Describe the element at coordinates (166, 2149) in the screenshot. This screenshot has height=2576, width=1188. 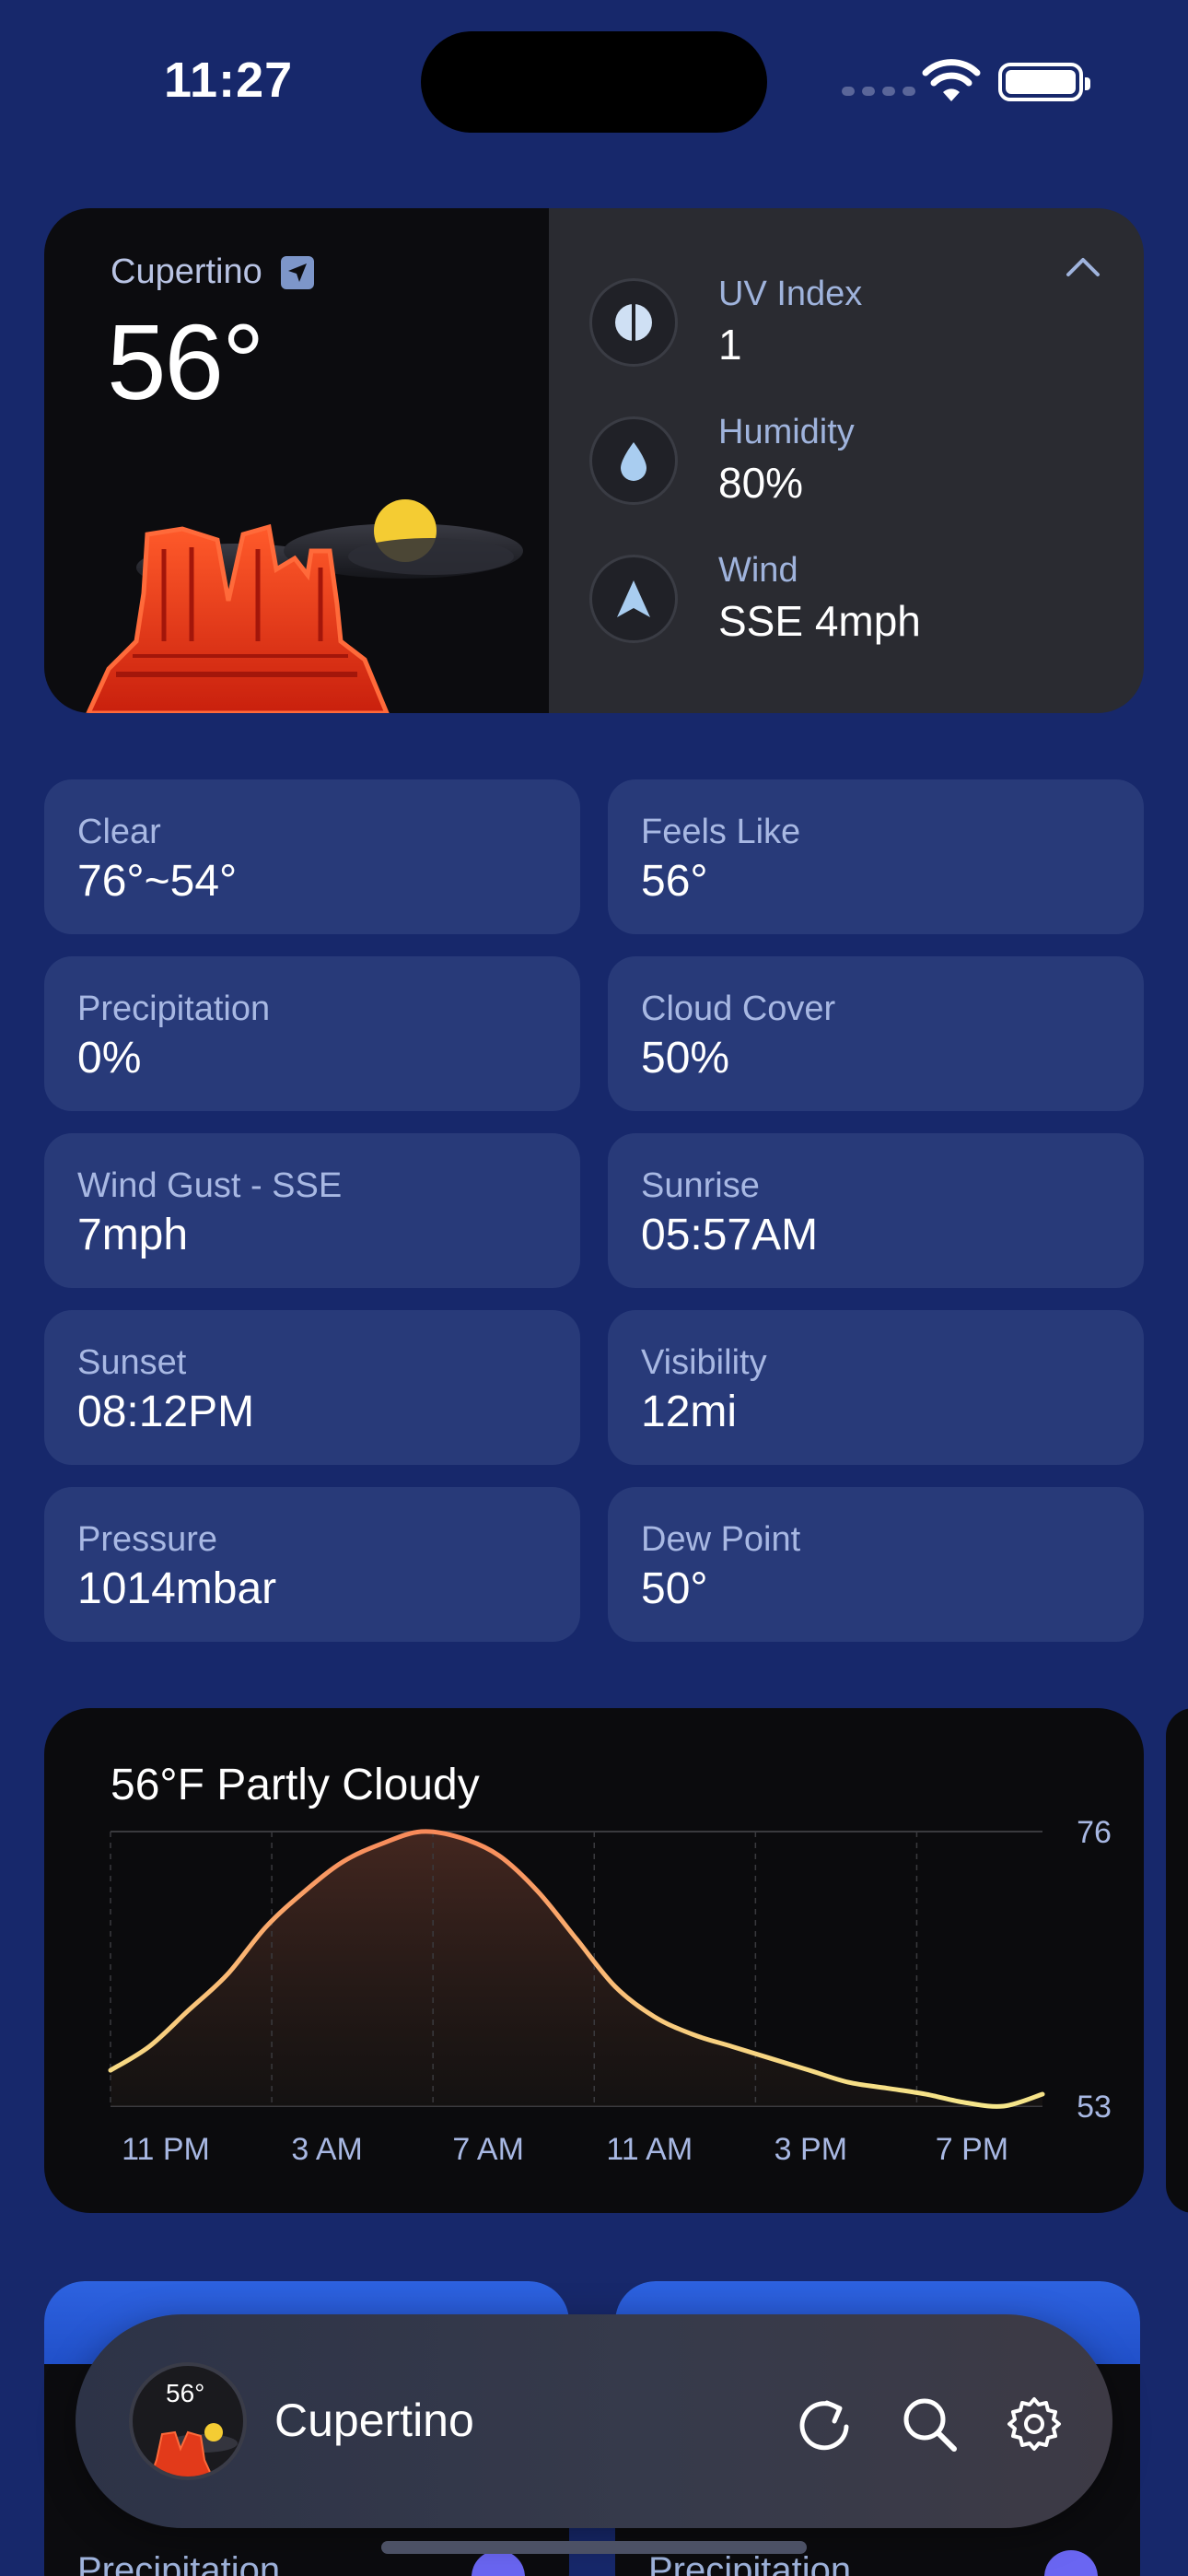
I see `x-tick-label: 11 PM` at that location.